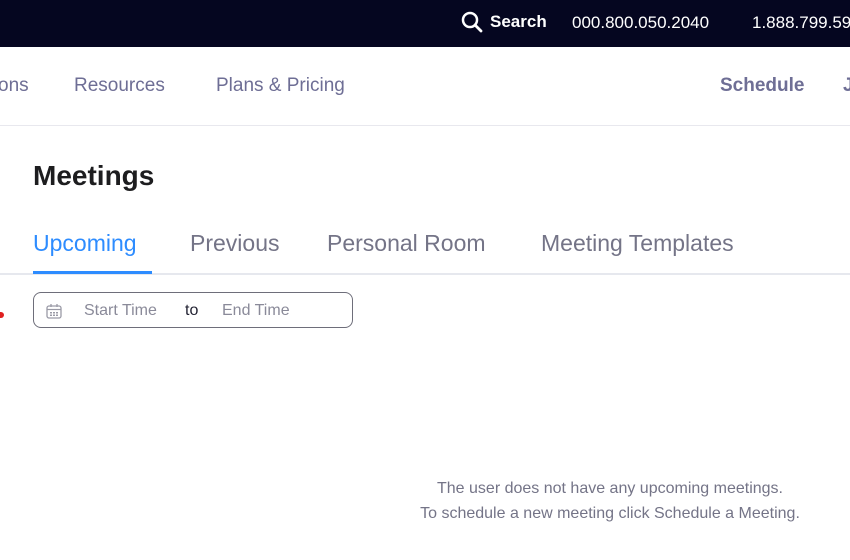 This screenshot has width=850, height=560. What do you see at coordinates (762, 86) in the screenshot?
I see `schedule-link: Schedule` at bounding box center [762, 86].